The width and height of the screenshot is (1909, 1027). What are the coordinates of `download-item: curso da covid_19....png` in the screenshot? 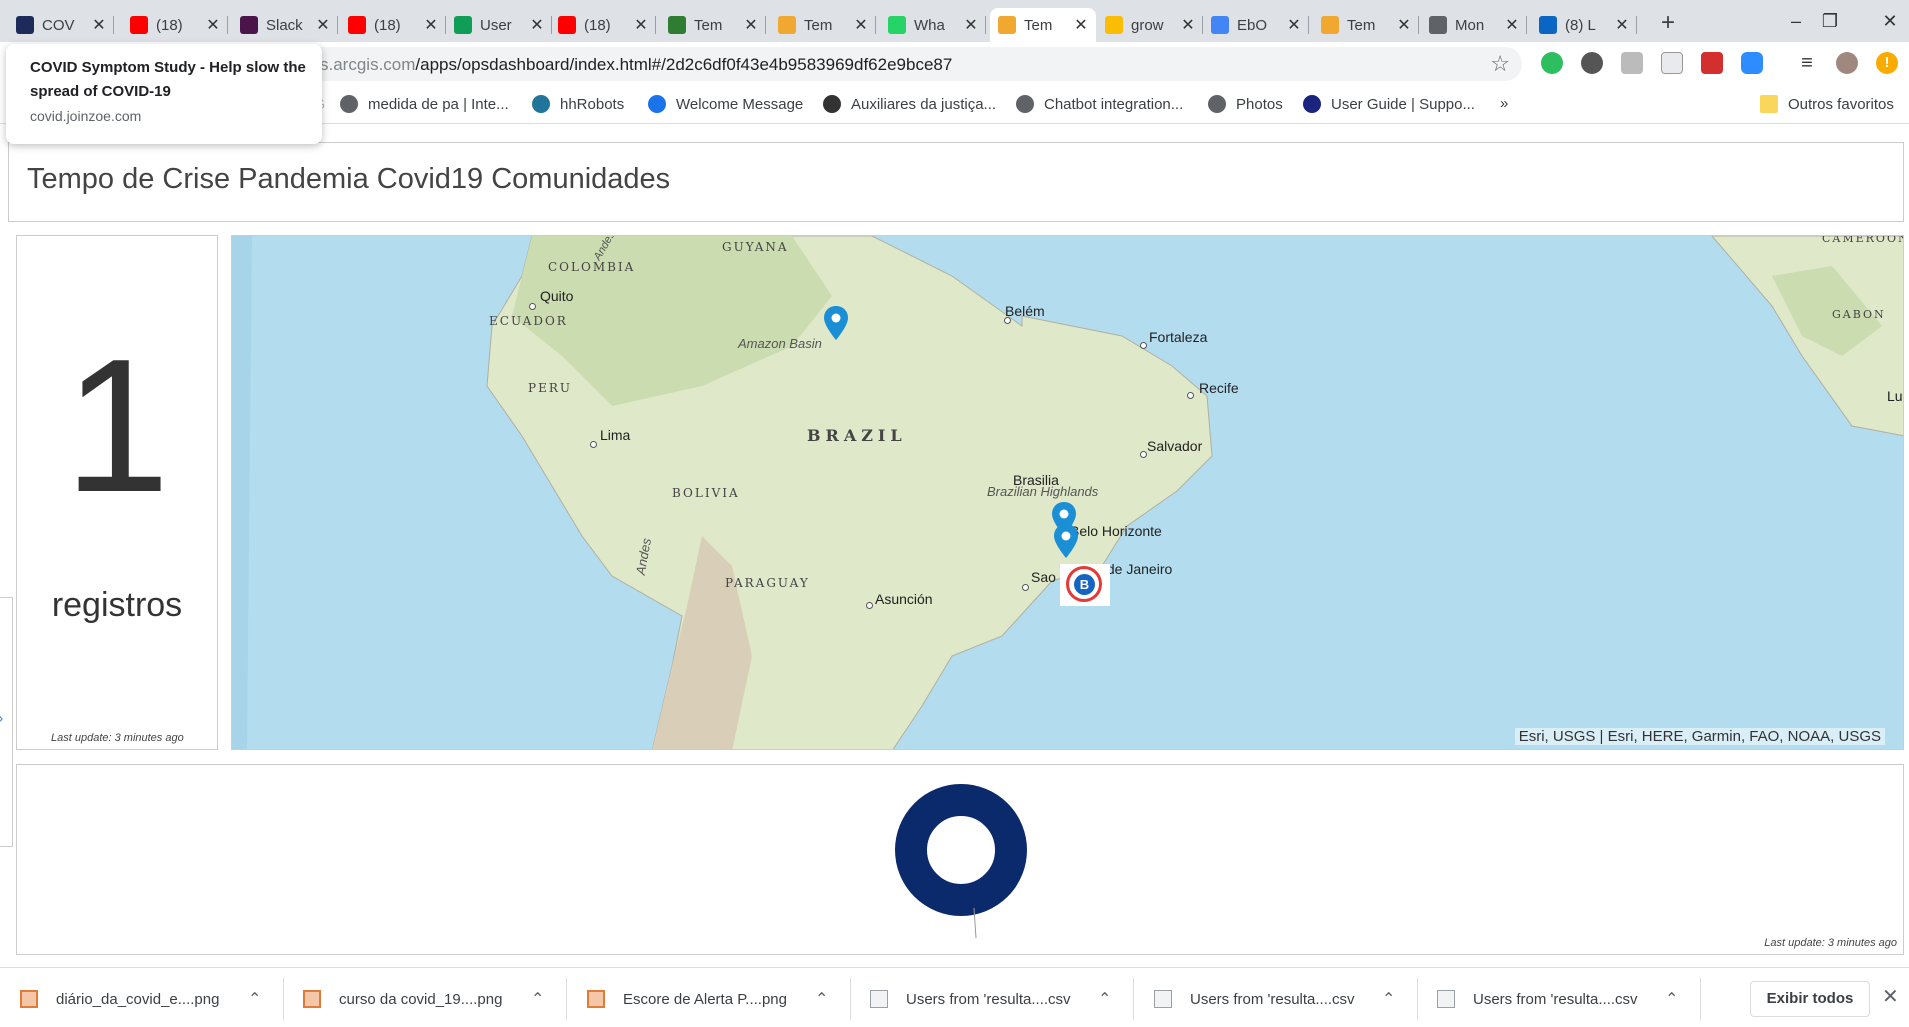 It's located at (402, 999).